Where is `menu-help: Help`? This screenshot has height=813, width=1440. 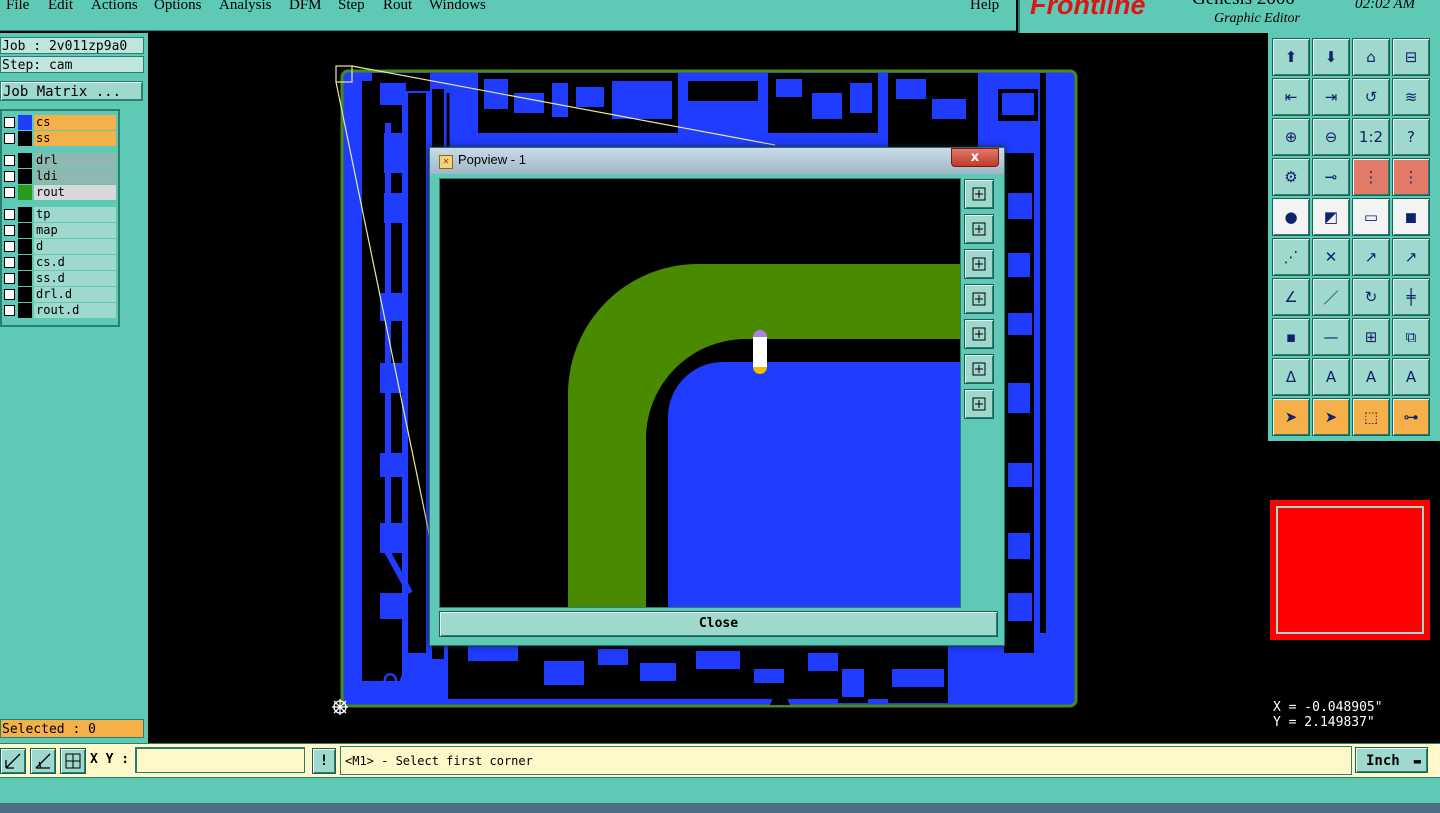 menu-help: Help is located at coordinates (984, 7).